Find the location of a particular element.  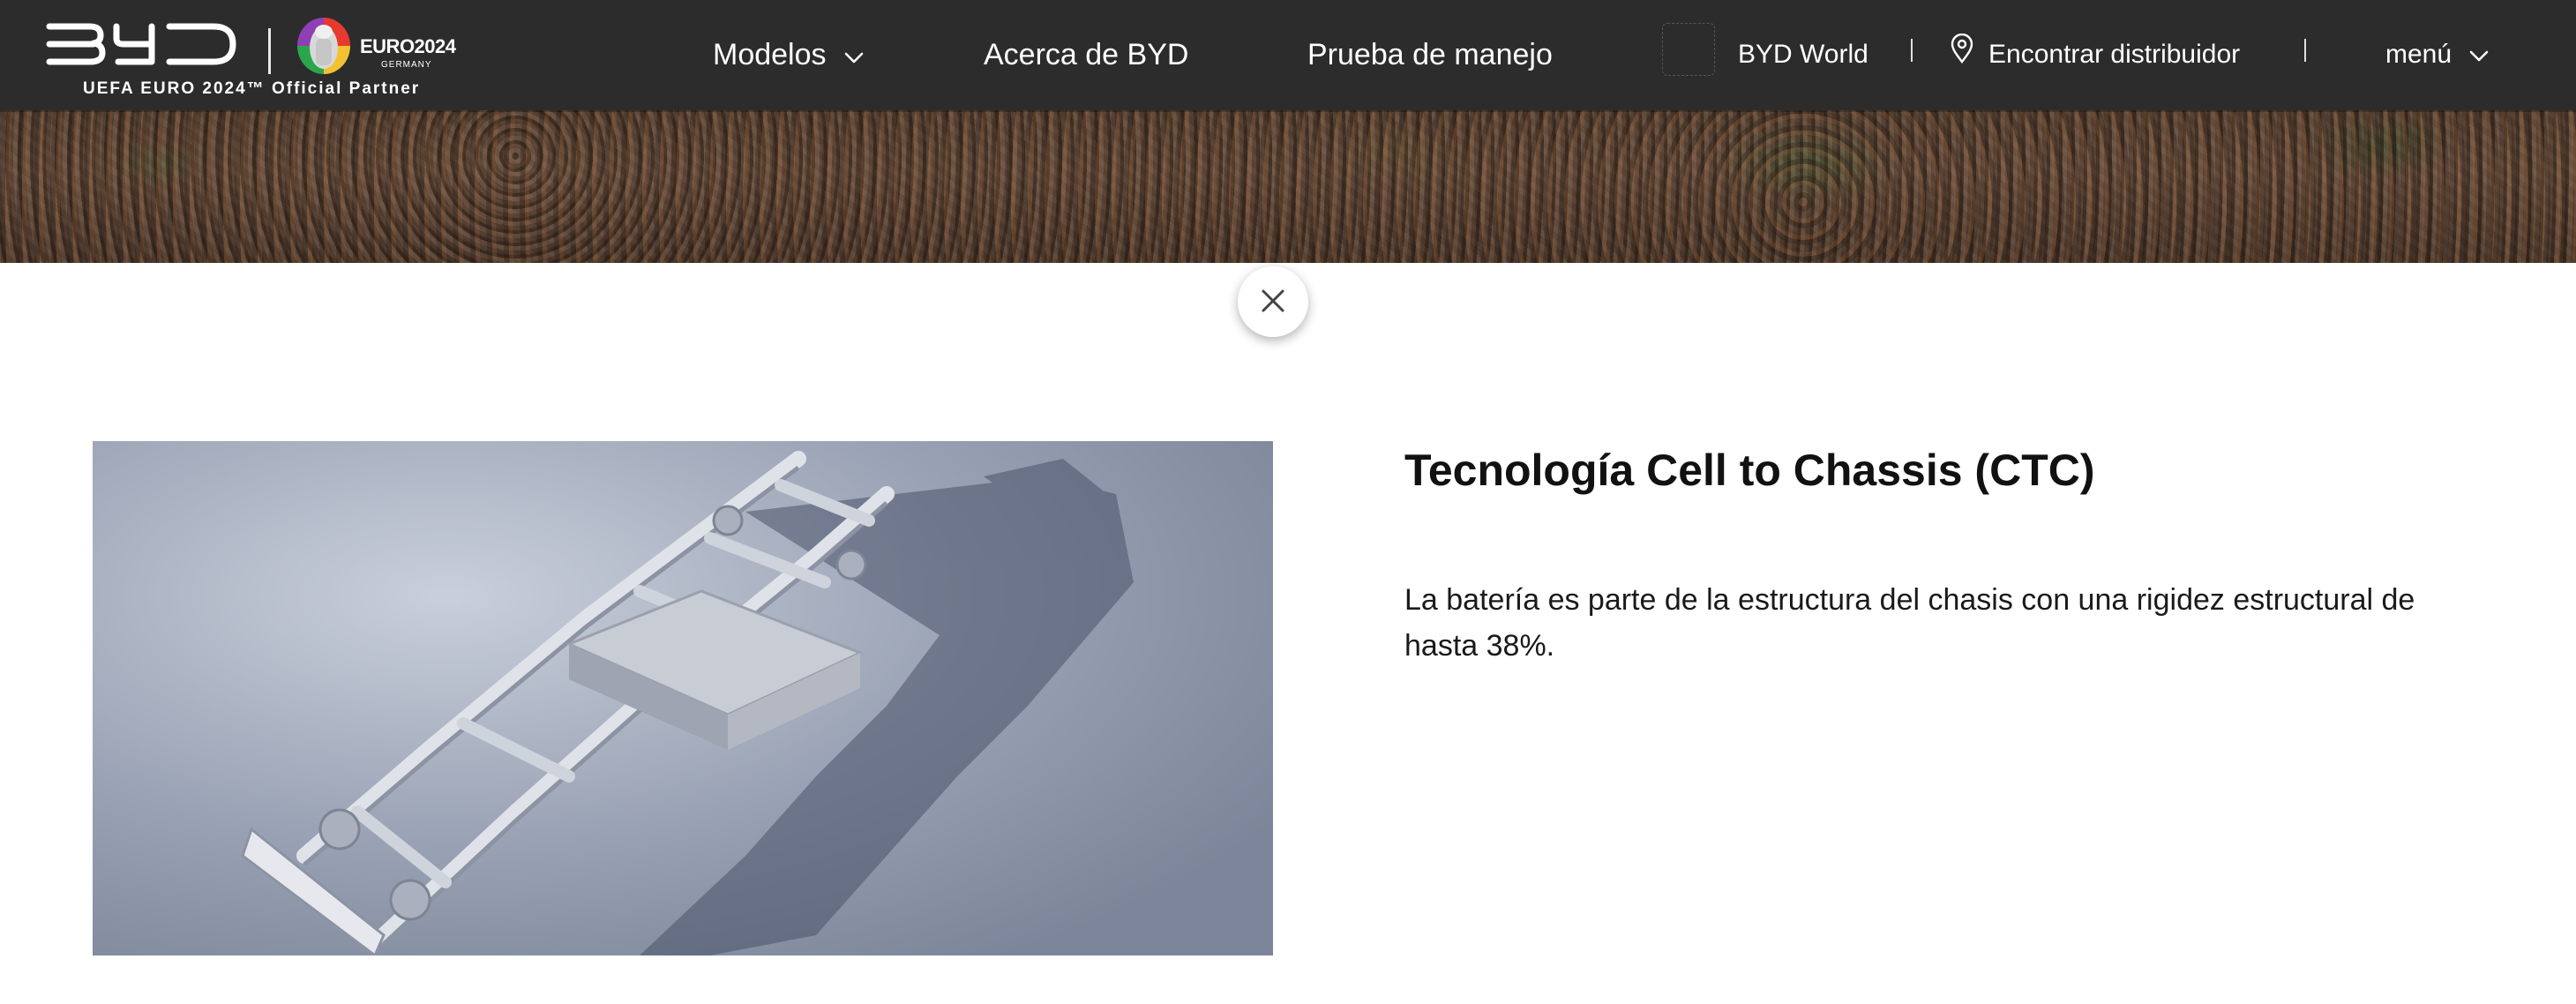

nav-item-byd-world: BYD World is located at coordinates (1803, 55).